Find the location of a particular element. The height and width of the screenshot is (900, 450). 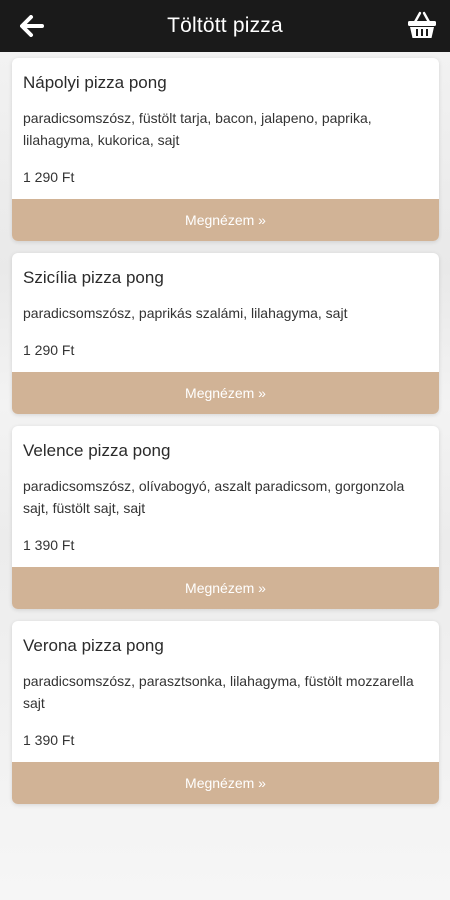

product-name: Nápolyi pizza pong is located at coordinates (95, 82).